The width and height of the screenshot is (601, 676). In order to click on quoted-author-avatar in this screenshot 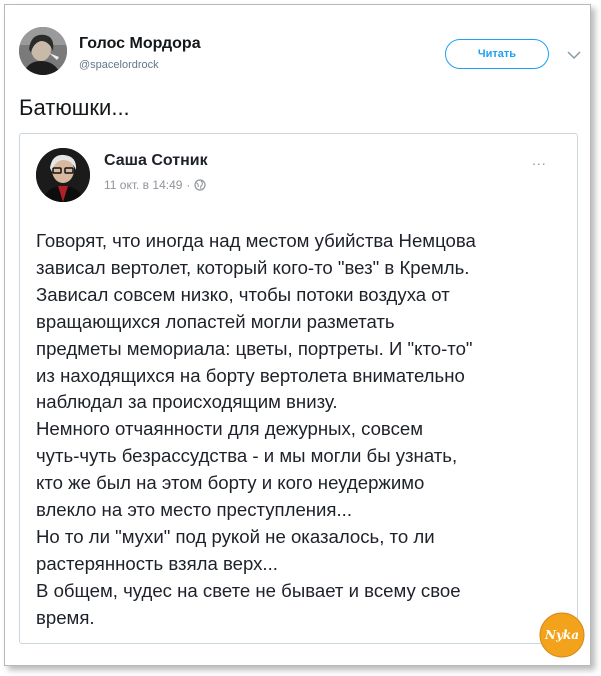, I will do `click(63, 175)`.